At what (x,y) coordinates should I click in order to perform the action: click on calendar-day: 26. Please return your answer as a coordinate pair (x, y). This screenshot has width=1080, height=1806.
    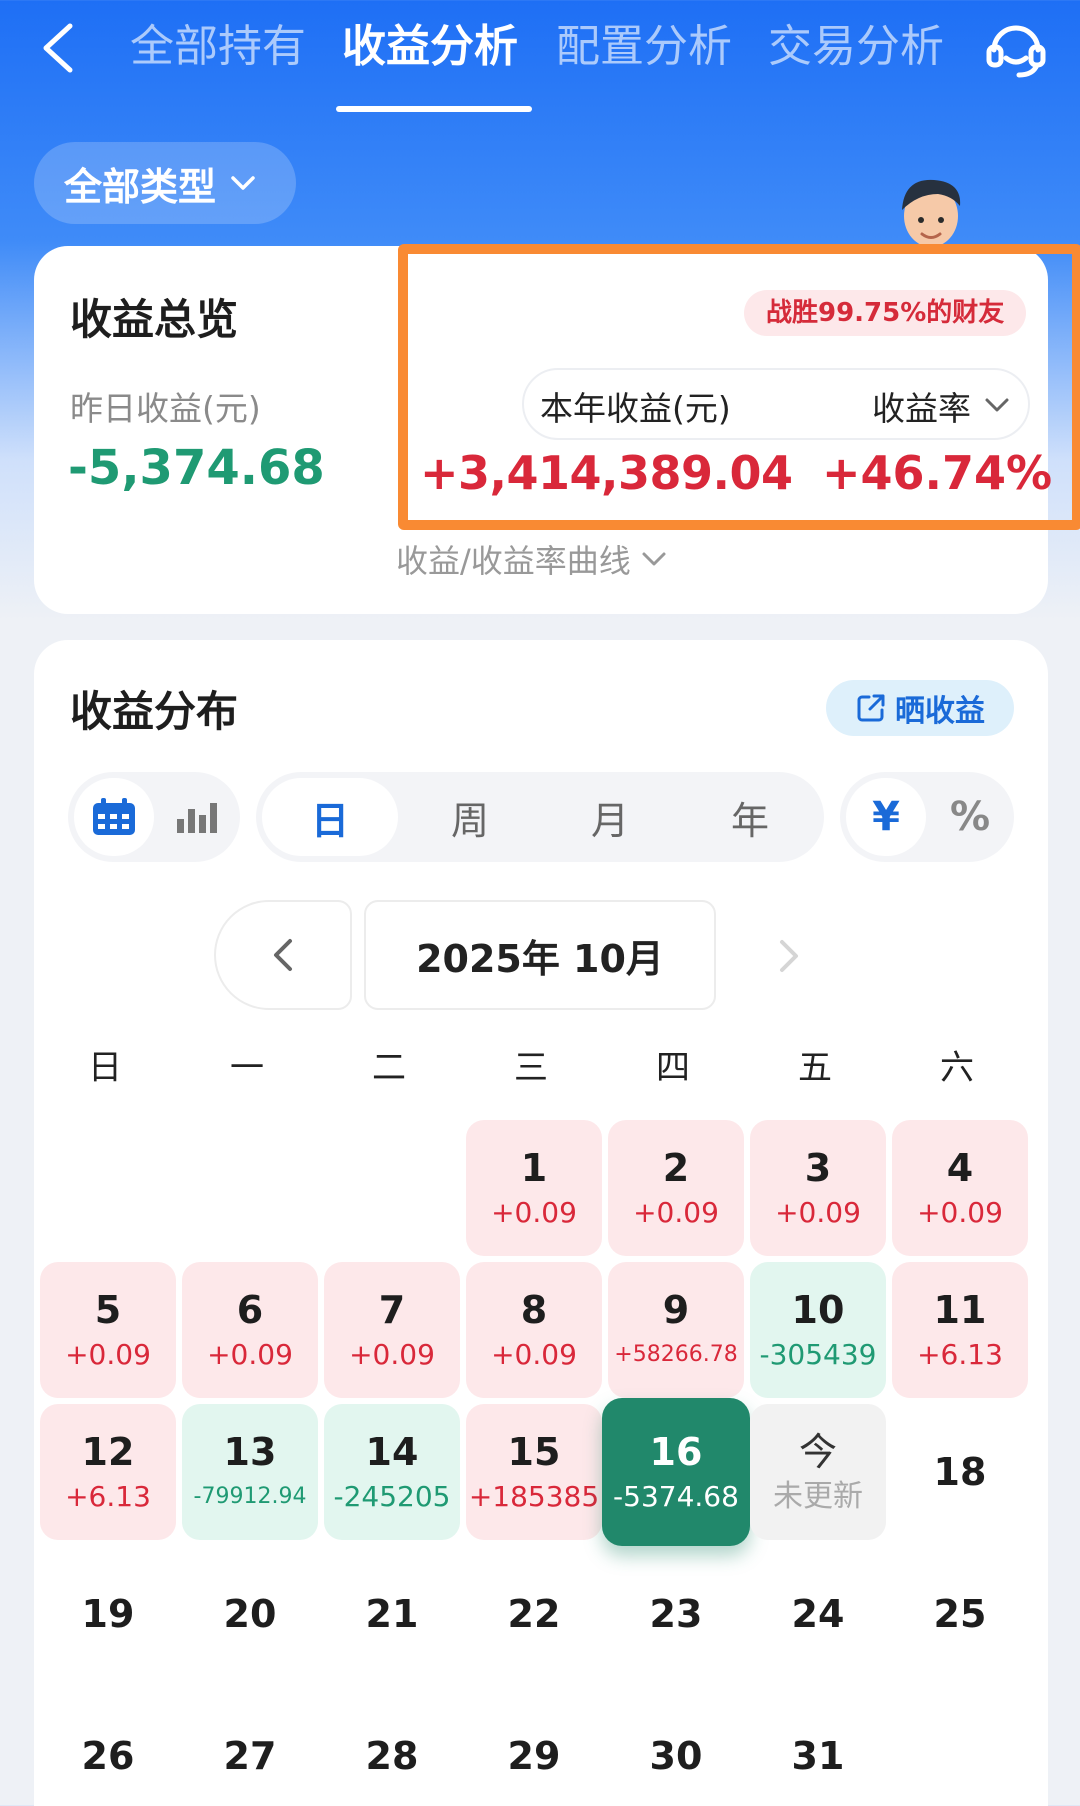
    Looking at the image, I should click on (108, 1747).